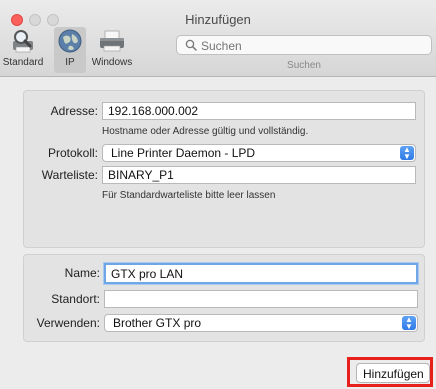 This screenshot has width=436, height=389. What do you see at coordinates (218, 19) in the screenshot?
I see `window-title: Hinzufügen` at bounding box center [218, 19].